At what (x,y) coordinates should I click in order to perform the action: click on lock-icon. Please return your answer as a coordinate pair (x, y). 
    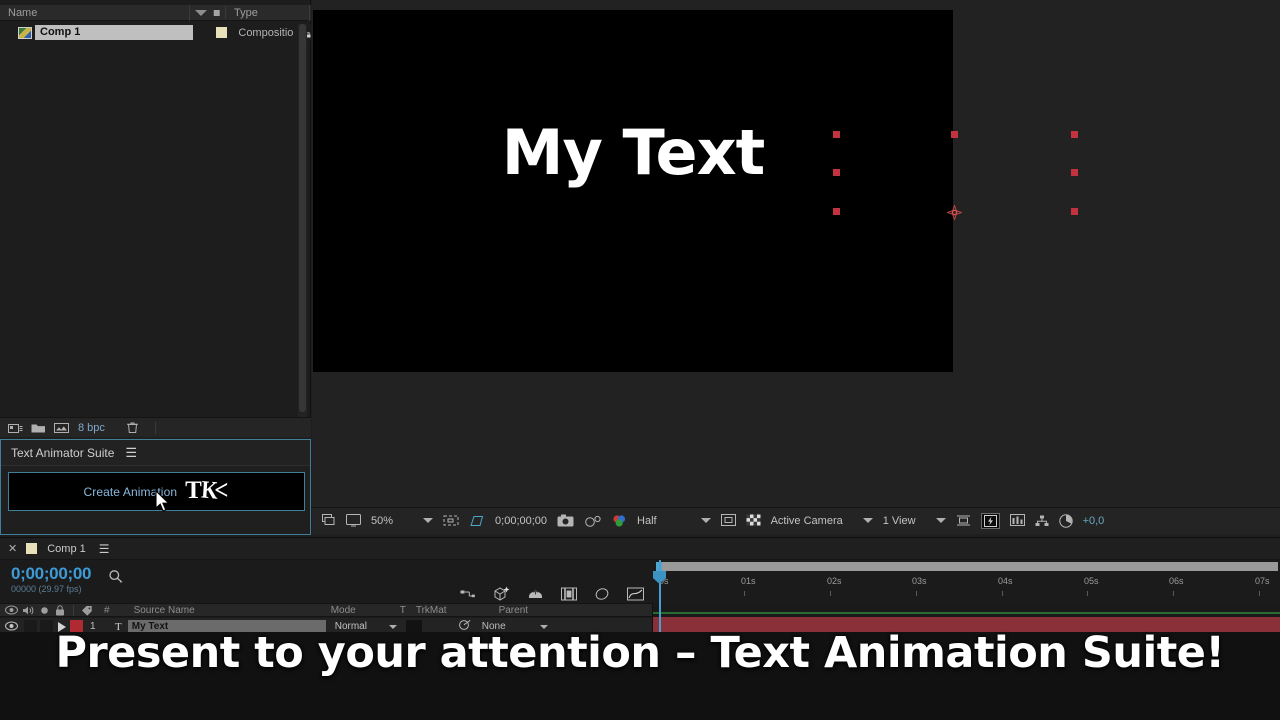
    Looking at the image, I should click on (60, 610).